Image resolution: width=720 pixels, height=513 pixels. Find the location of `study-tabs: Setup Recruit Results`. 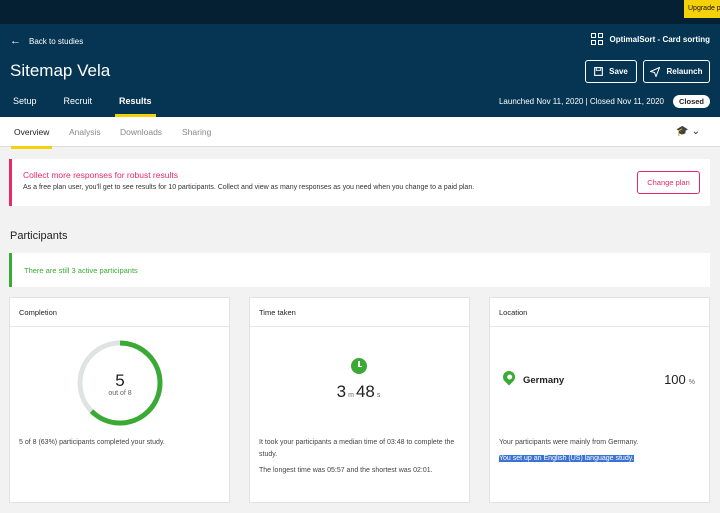

study-tabs: Setup Recruit Results is located at coordinates (83, 106).